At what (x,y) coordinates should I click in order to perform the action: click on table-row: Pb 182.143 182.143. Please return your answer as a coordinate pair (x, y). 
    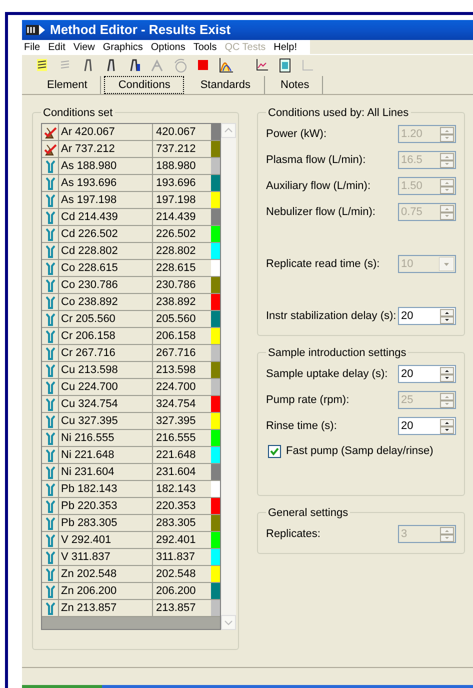
    Looking at the image, I should click on (131, 489).